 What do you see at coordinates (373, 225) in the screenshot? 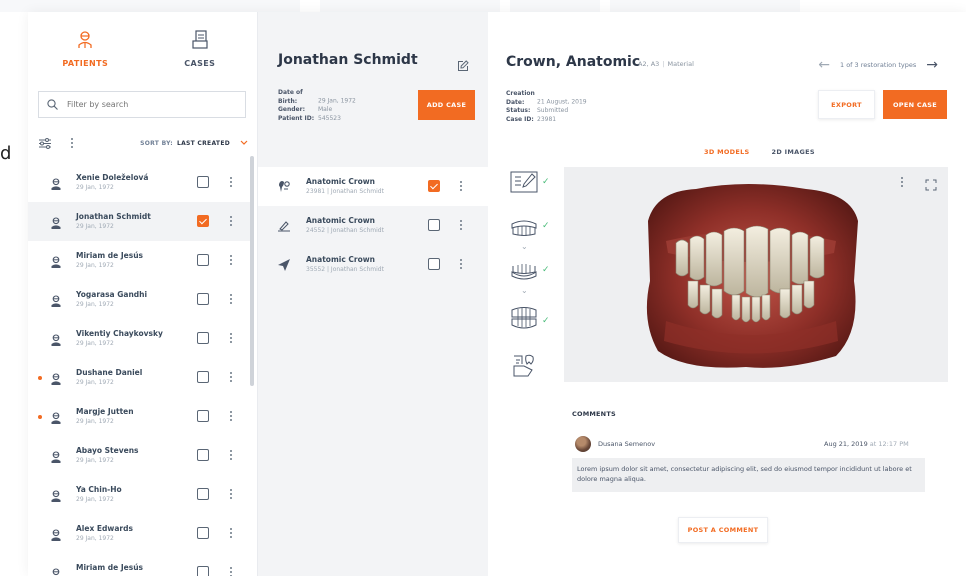
I see `case-row: Anatomic Crown 24552 | Jonathan Schmidt` at bounding box center [373, 225].